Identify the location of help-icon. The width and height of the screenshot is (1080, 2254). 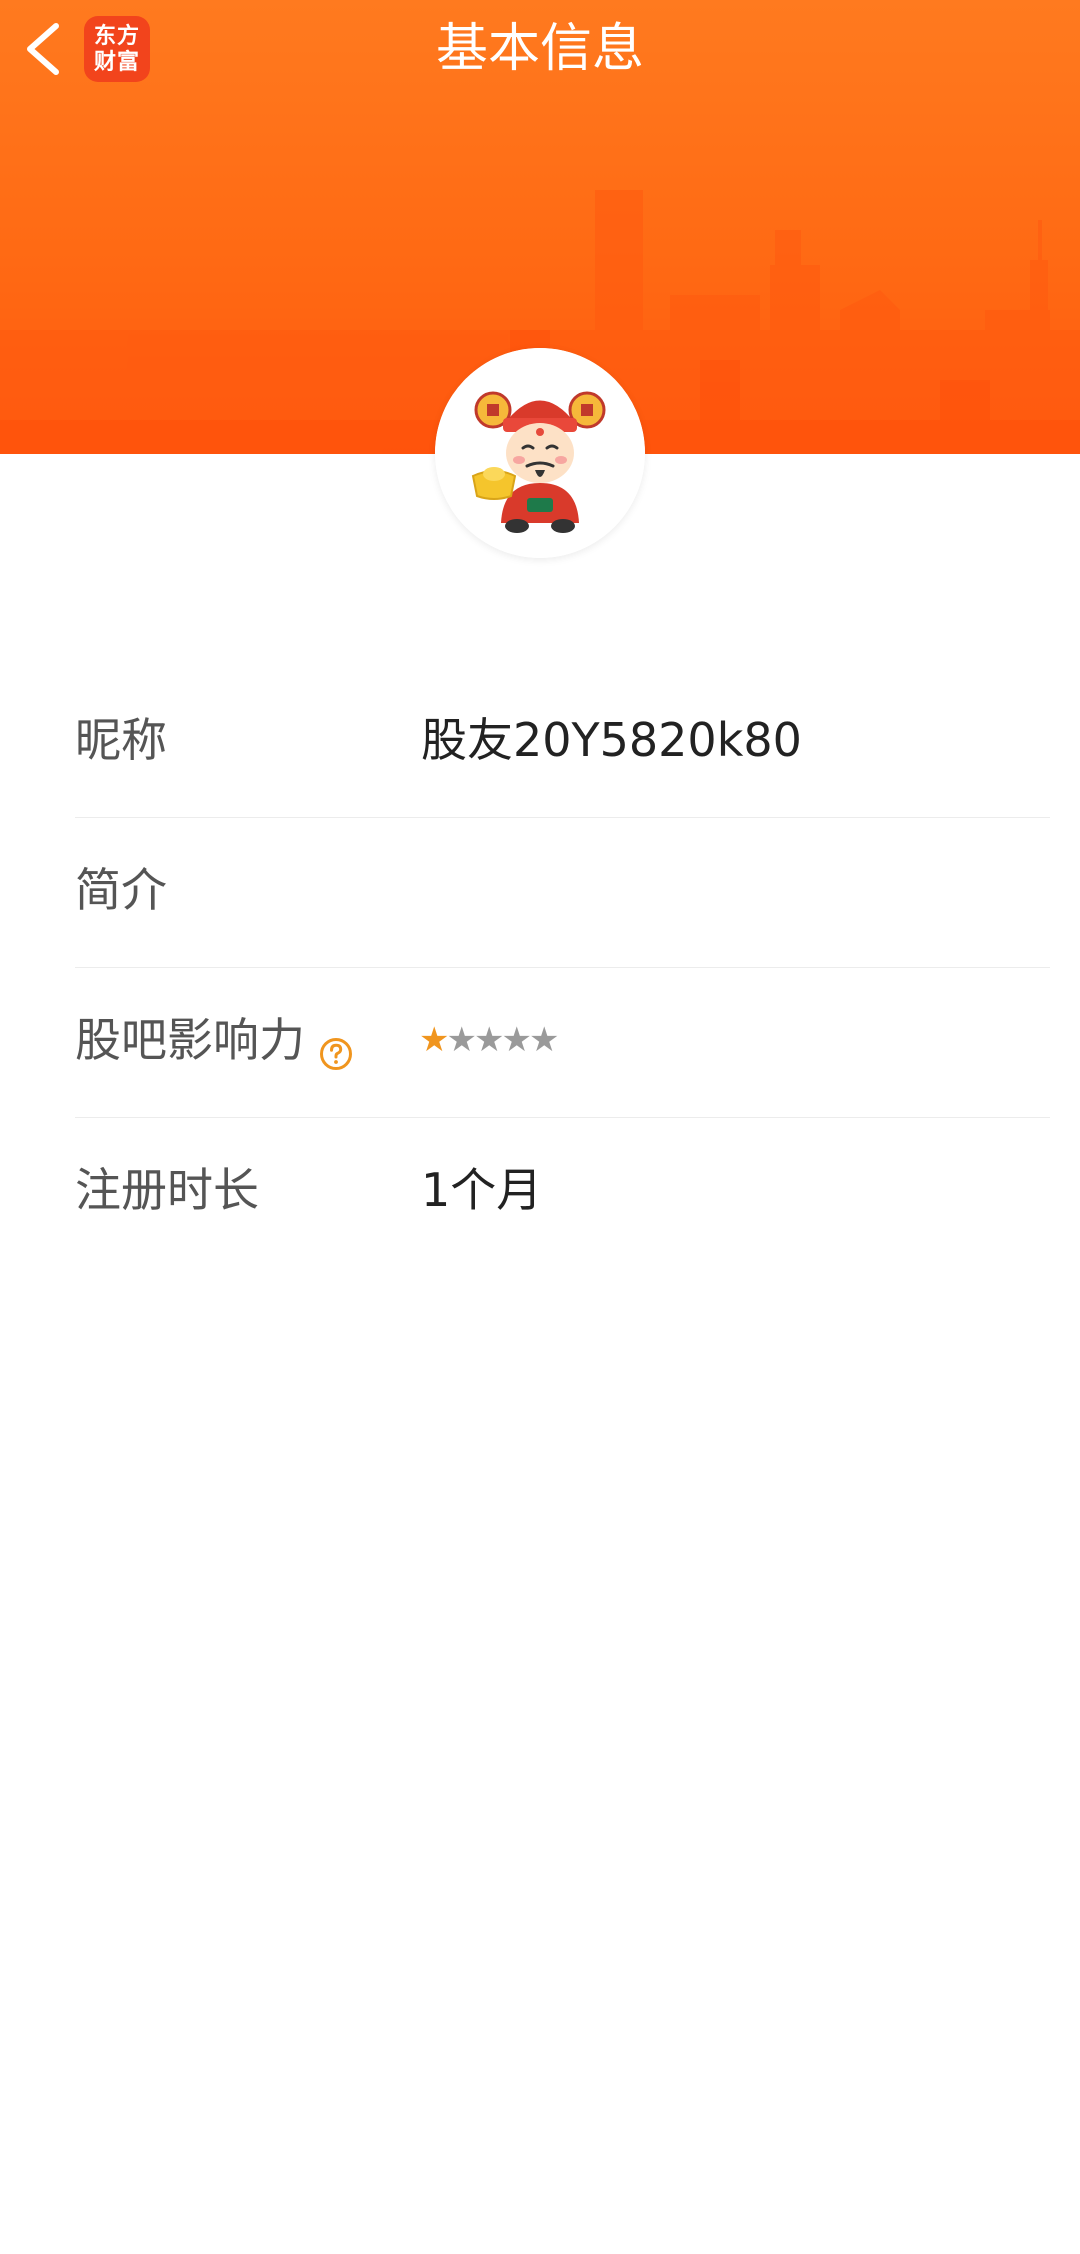
(336, 1046).